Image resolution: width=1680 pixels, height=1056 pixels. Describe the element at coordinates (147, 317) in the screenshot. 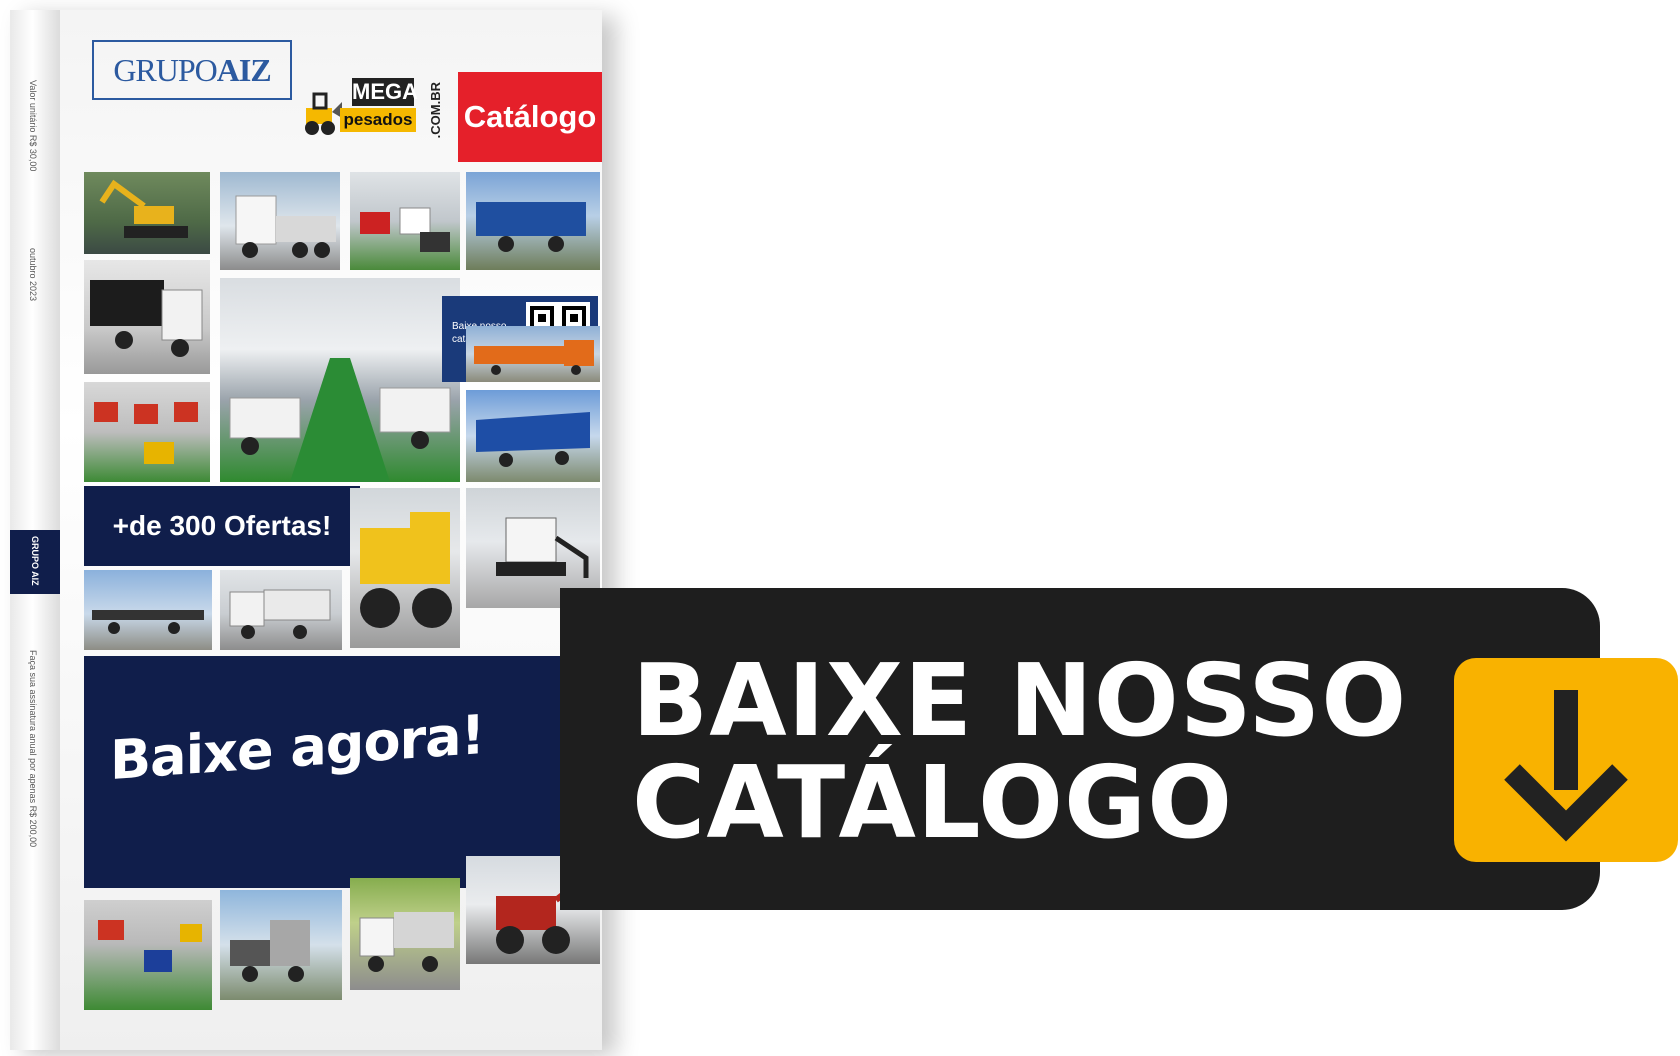

I see `photo-black-truck` at that location.